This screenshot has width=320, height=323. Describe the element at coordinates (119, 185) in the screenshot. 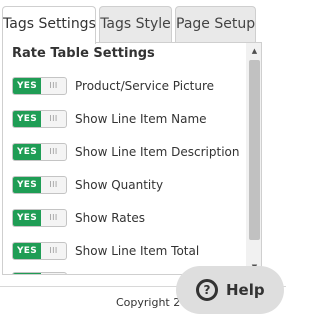

I see `setting-label: Show Quantity` at that location.